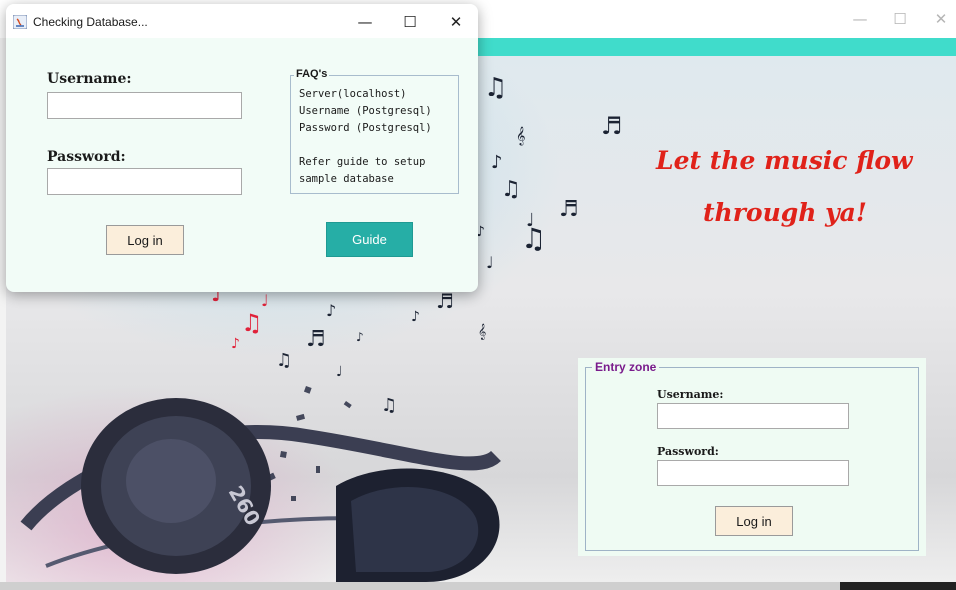 Image resolution: width=956 pixels, height=590 pixels. Describe the element at coordinates (89, 79) in the screenshot. I see `dialog-username-label: Username:` at that location.